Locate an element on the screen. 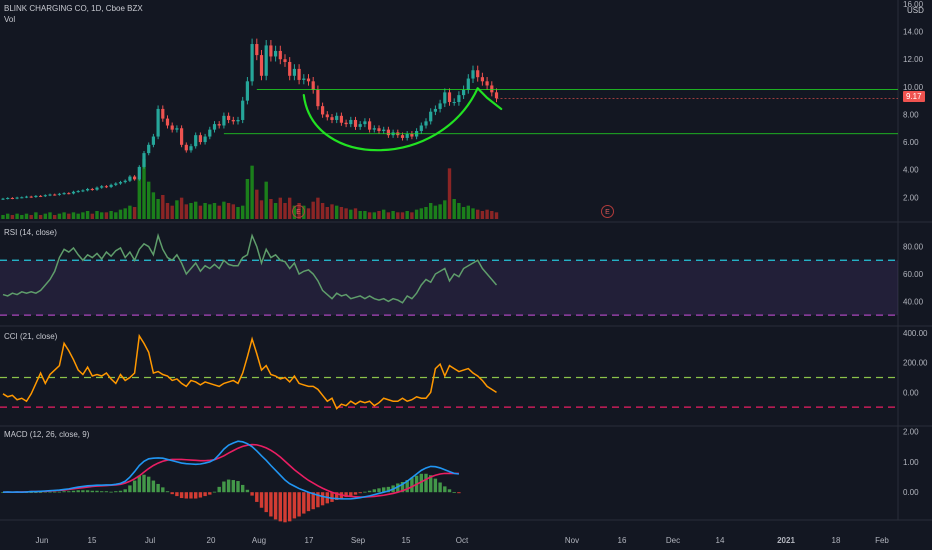  price-tick-label: 2.00 is located at coordinates (911, 197).